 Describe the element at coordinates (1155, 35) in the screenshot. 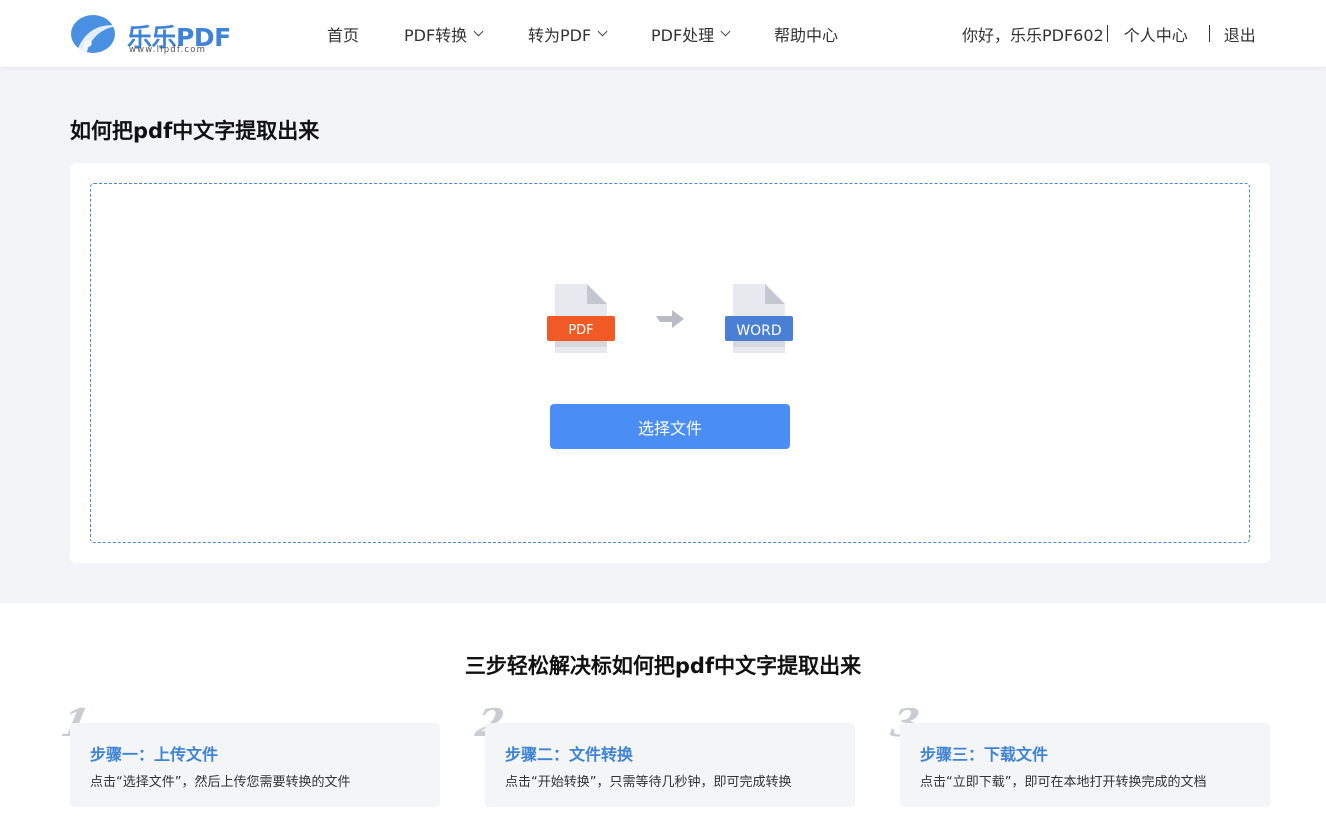

I see `user-center-label: 个人中心` at that location.